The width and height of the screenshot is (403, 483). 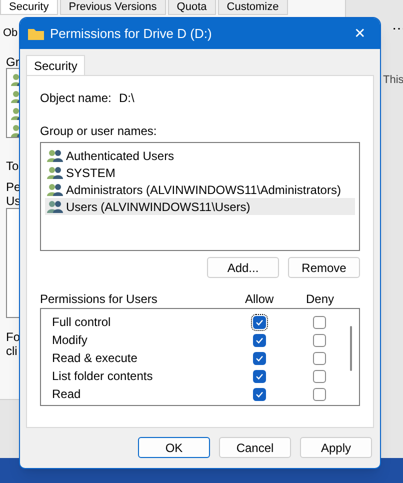 What do you see at coordinates (76, 98) in the screenshot?
I see `label-text: Object name:` at bounding box center [76, 98].